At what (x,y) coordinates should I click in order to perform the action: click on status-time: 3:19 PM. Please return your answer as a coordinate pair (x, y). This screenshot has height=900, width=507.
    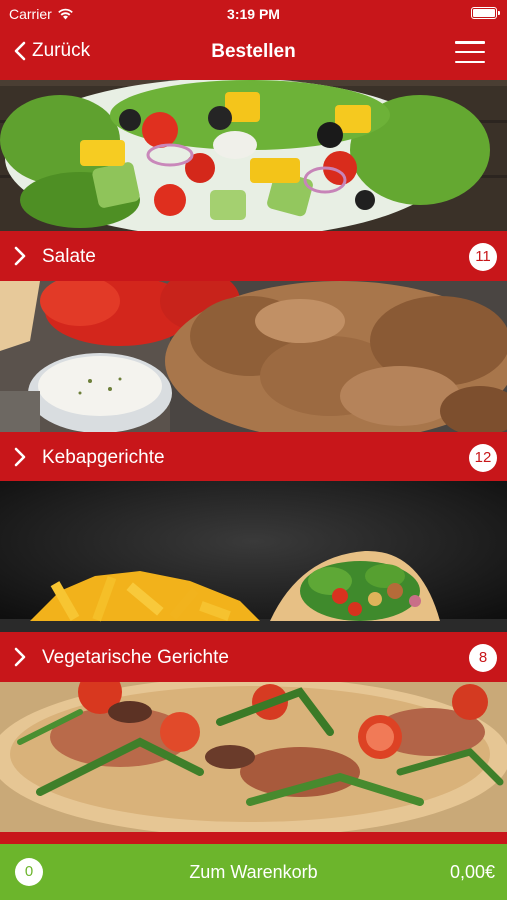
    Looking at the image, I should click on (253, 14).